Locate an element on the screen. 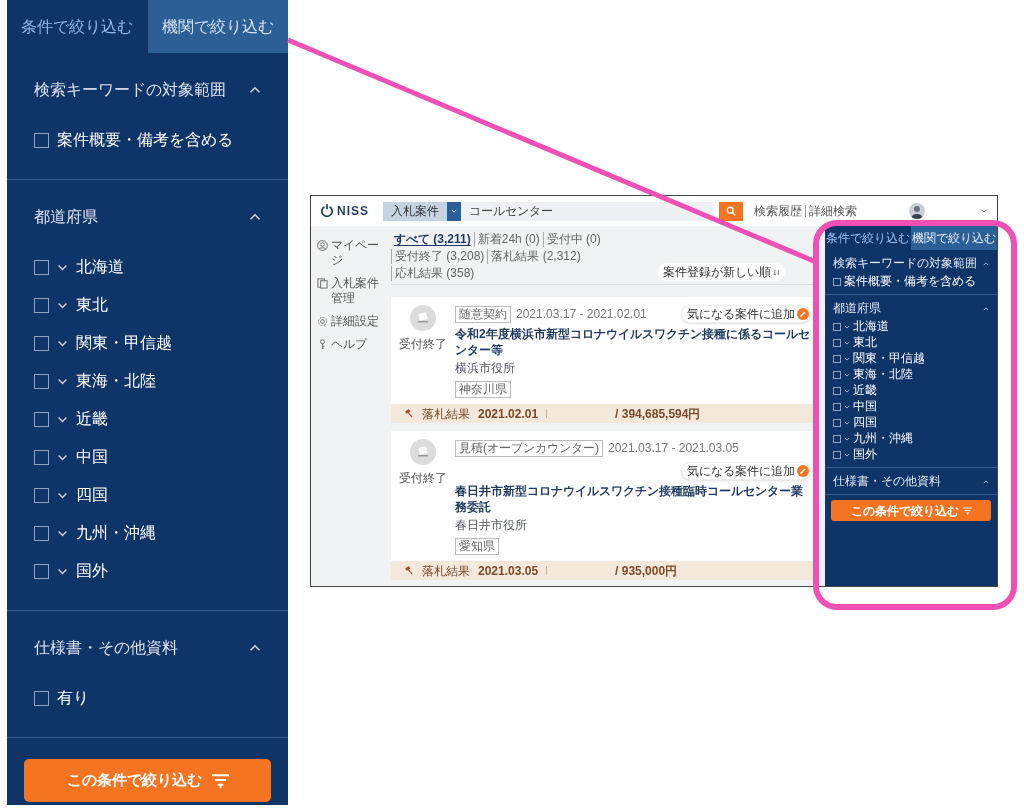 Image resolution: width=1024 pixels, height=811 pixels. result-tab: 応札結果 (358) is located at coordinates (434, 273).